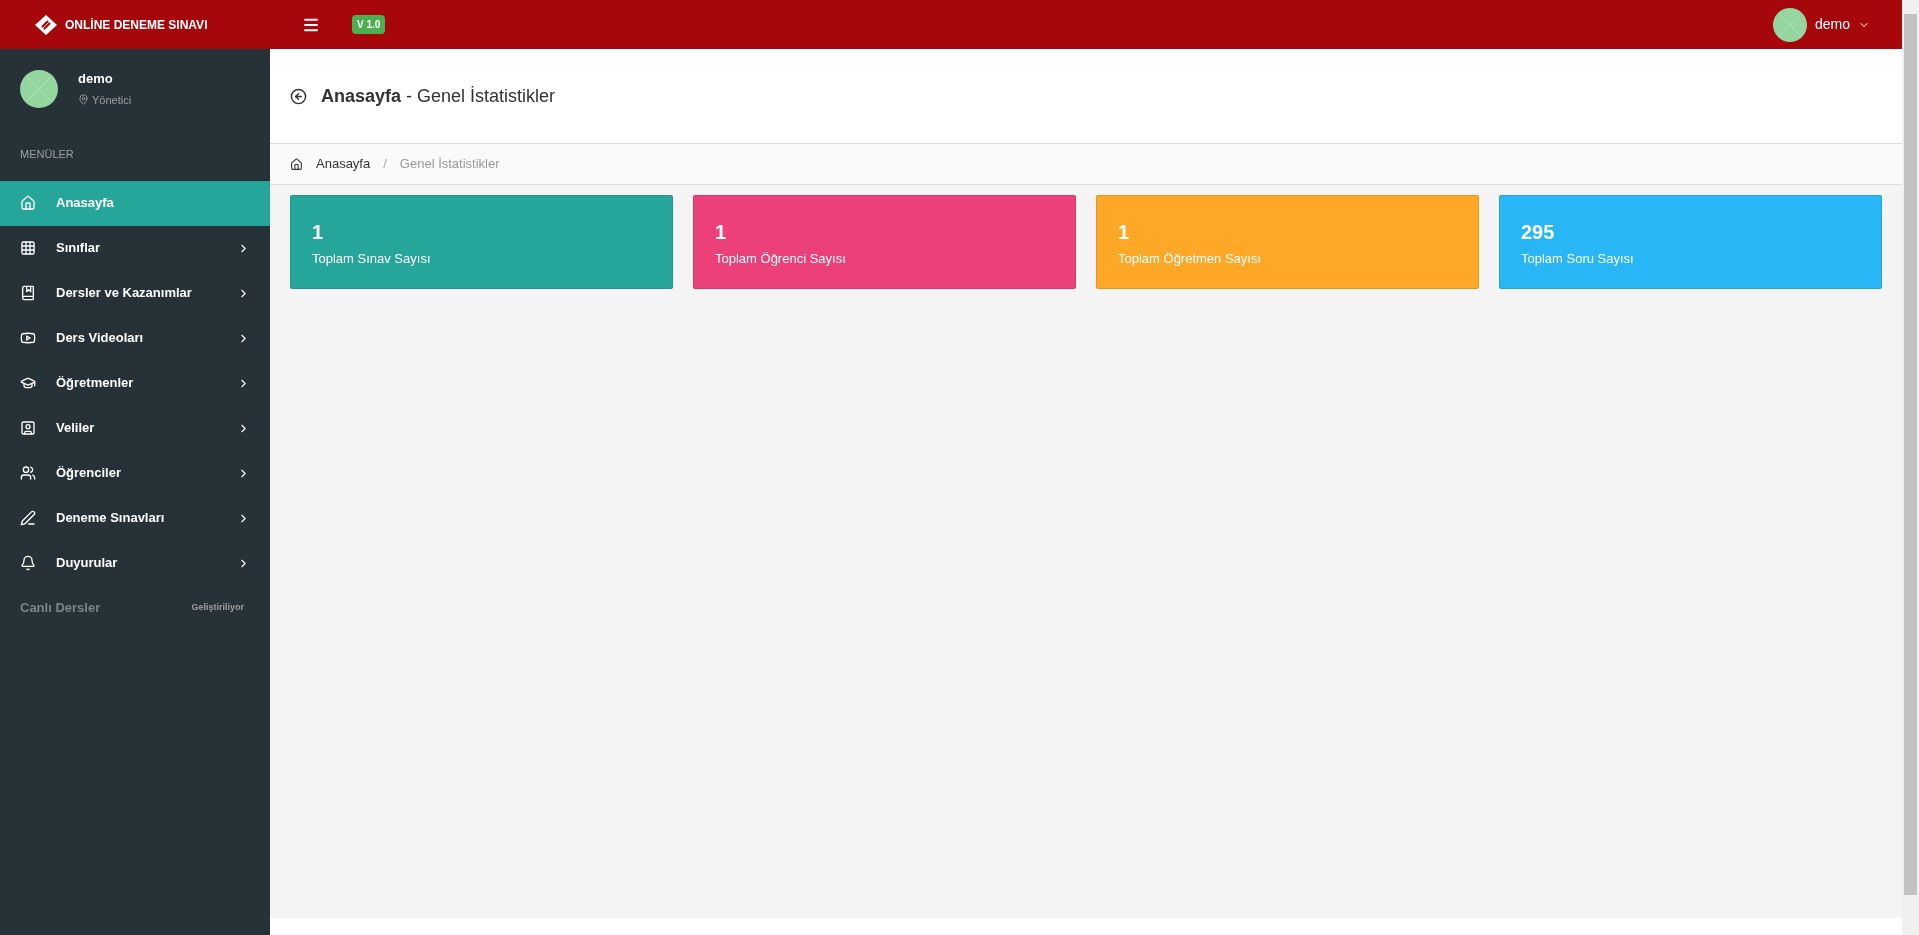 Image resolution: width=1919 pixels, height=935 pixels. I want to click on stat-label: Toplam Soru Sayısı, so click(1578, 259).